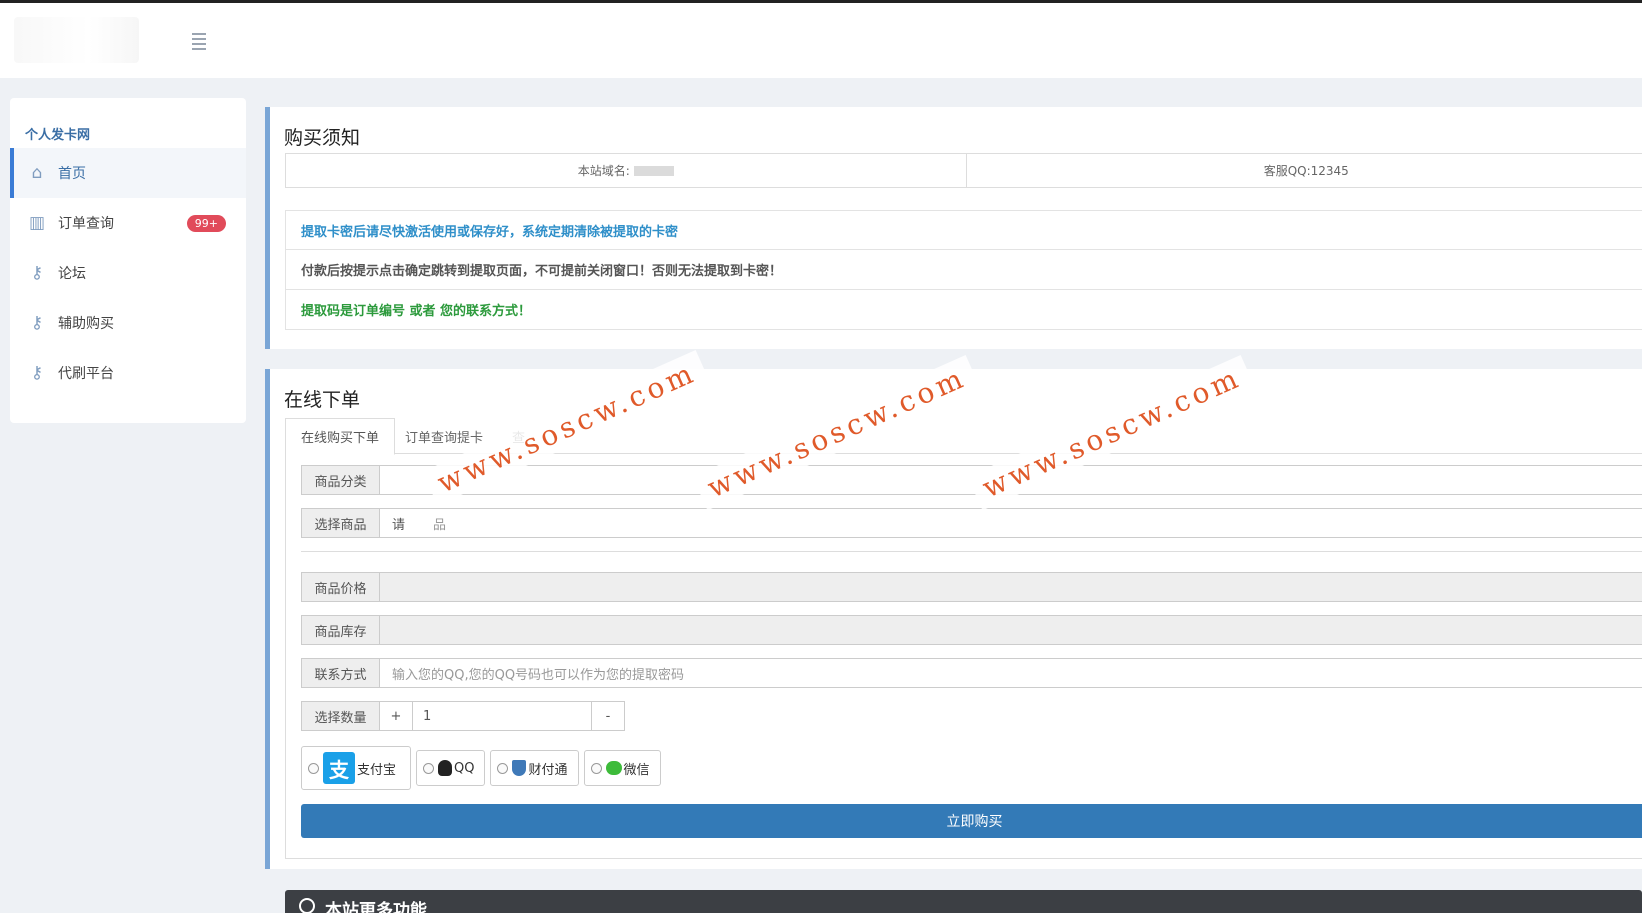  Describe the element at coordinates (963, 270) in the screenshot. I see `notice-line: 付款后按提示点击确定跳转到提取页面，不可提前关闭窗口！否则无法提取到卡密！` at that location.